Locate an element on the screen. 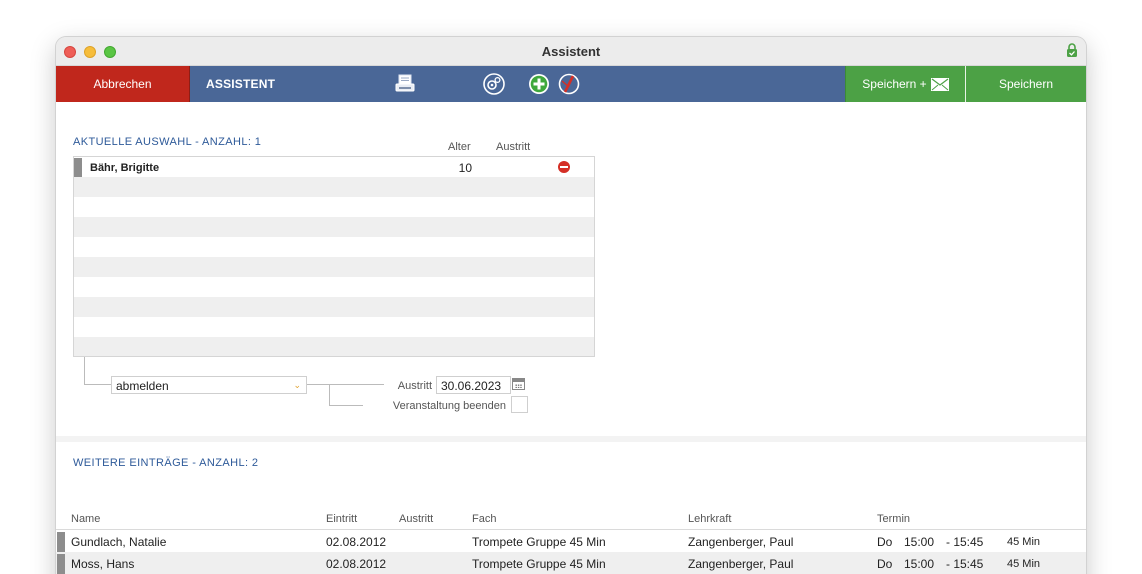 The image size is (1142, 574). lock-icon is located at coordinates (1072, 50).